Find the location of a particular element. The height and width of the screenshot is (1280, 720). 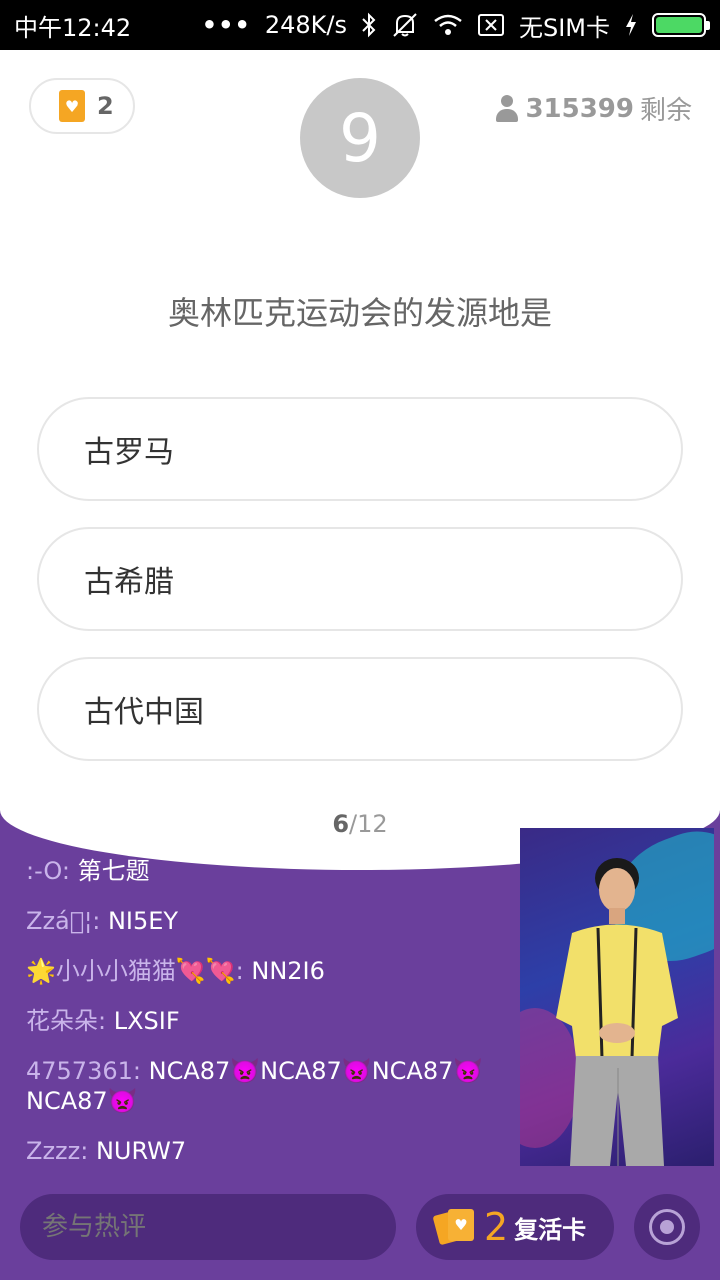

status-bar: 中午12:42 ••• 248K/s 无SIM卡 is located at coordinates (360, 25).